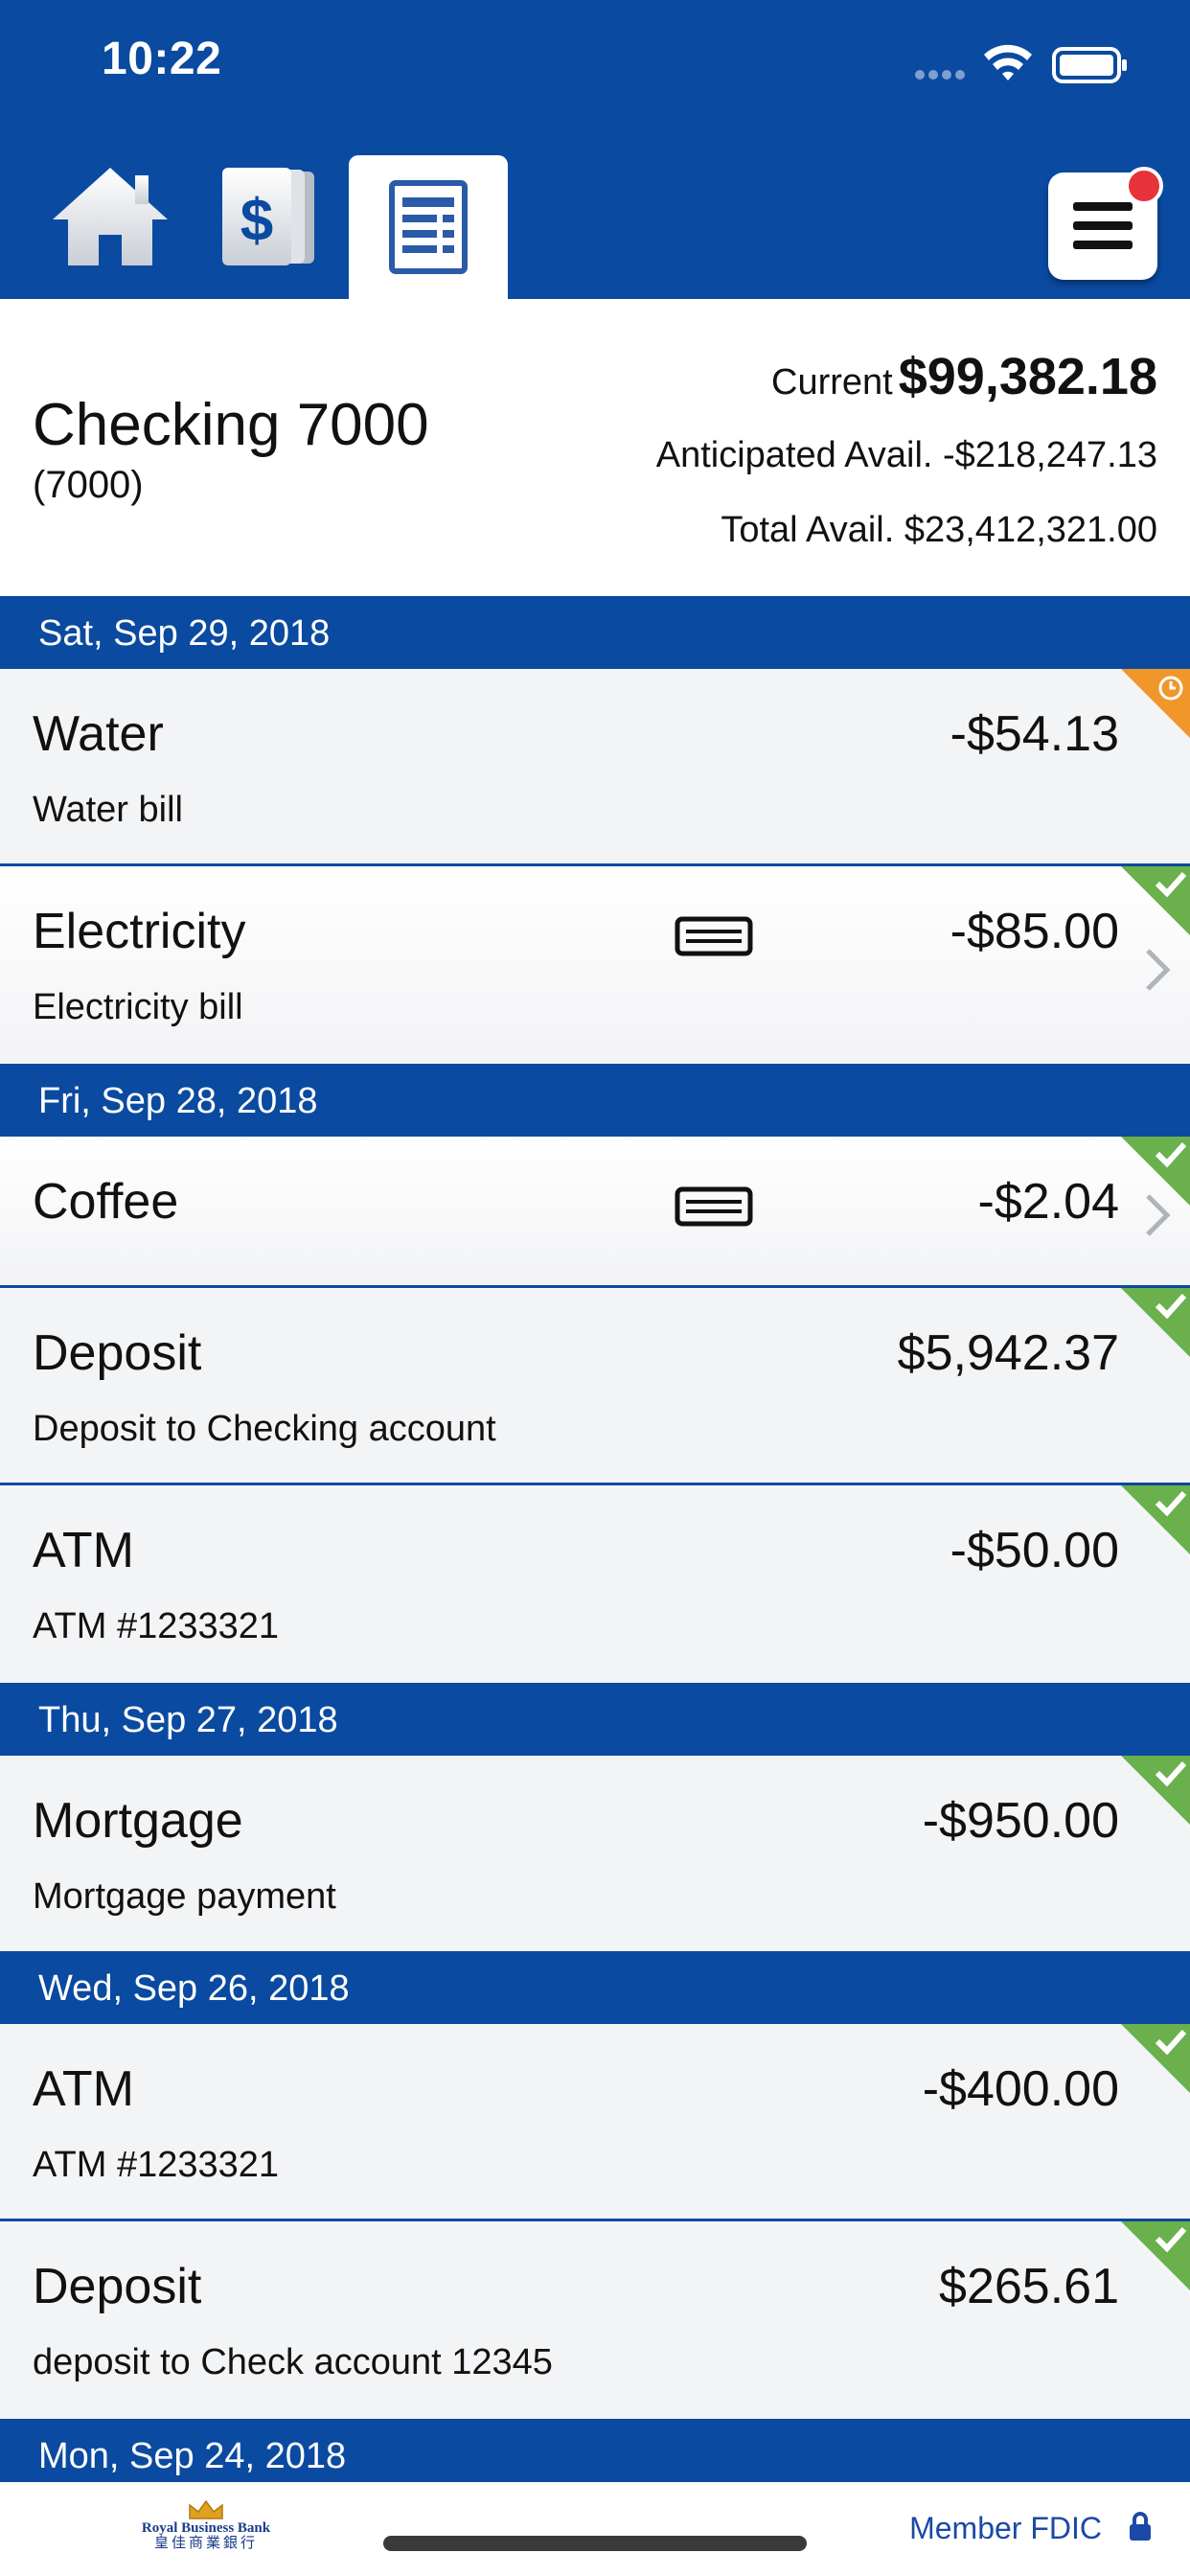 The width and height of the screenshot is (1190, 2576). Describe the element at coordinates (595, 767) in the screenshot. I see `transaction-row: Water Water bill -$54.13` at that location.